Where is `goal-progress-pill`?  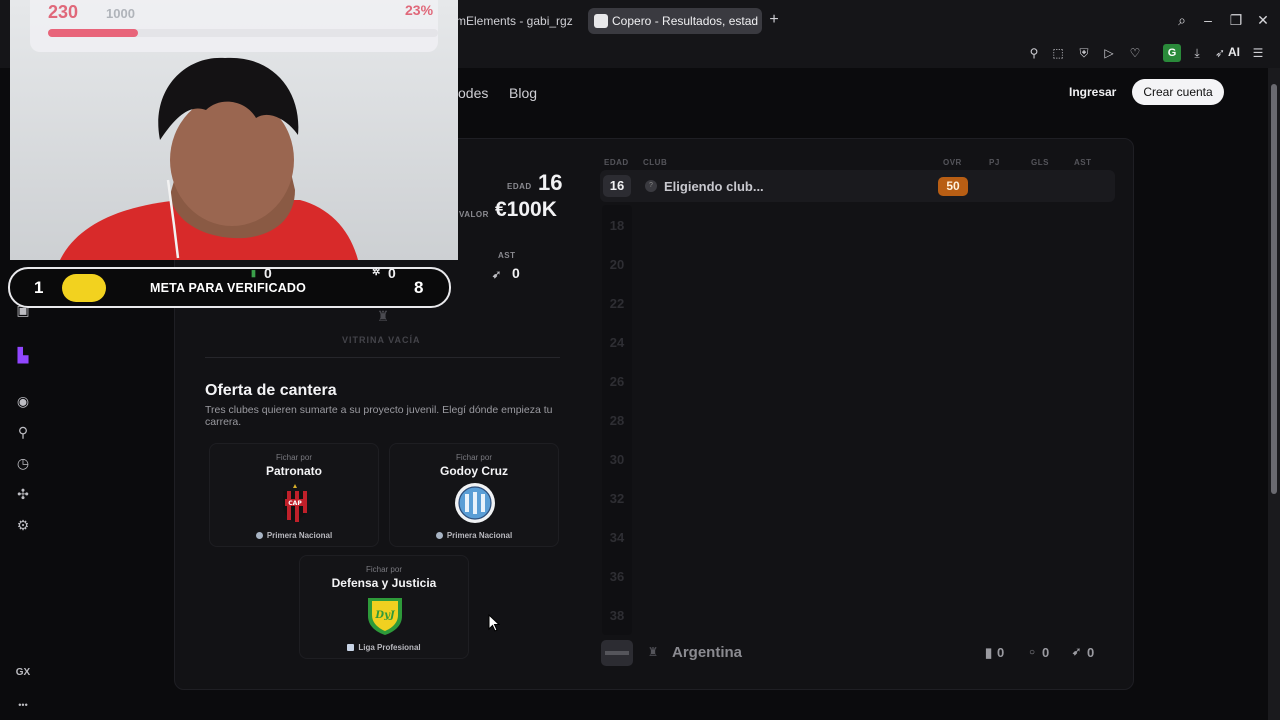 goal-progress-pill is located at coordinates (84, 288).